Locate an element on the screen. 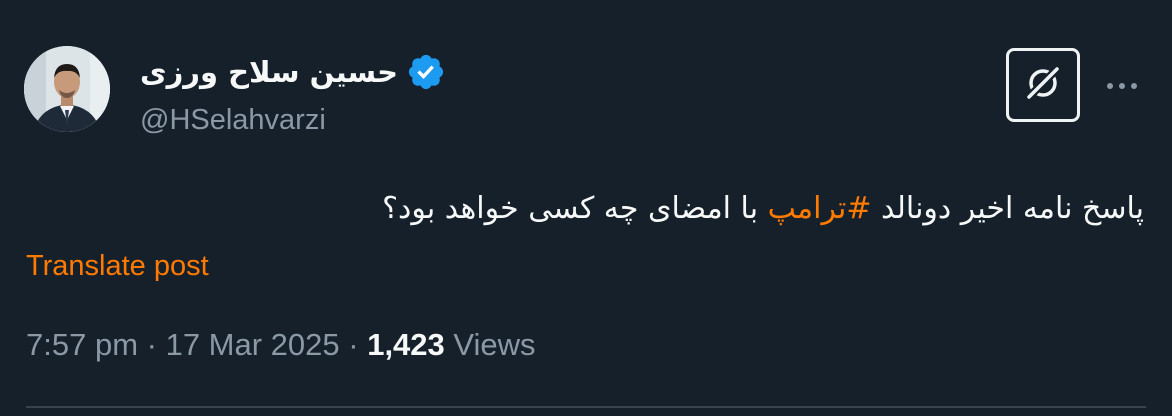 Image resolution: width=1172 pixels, height=416 pixels. tweet-text-before: پاسخ نامه اخیر دونالد is located at coordinates (1007, 208).